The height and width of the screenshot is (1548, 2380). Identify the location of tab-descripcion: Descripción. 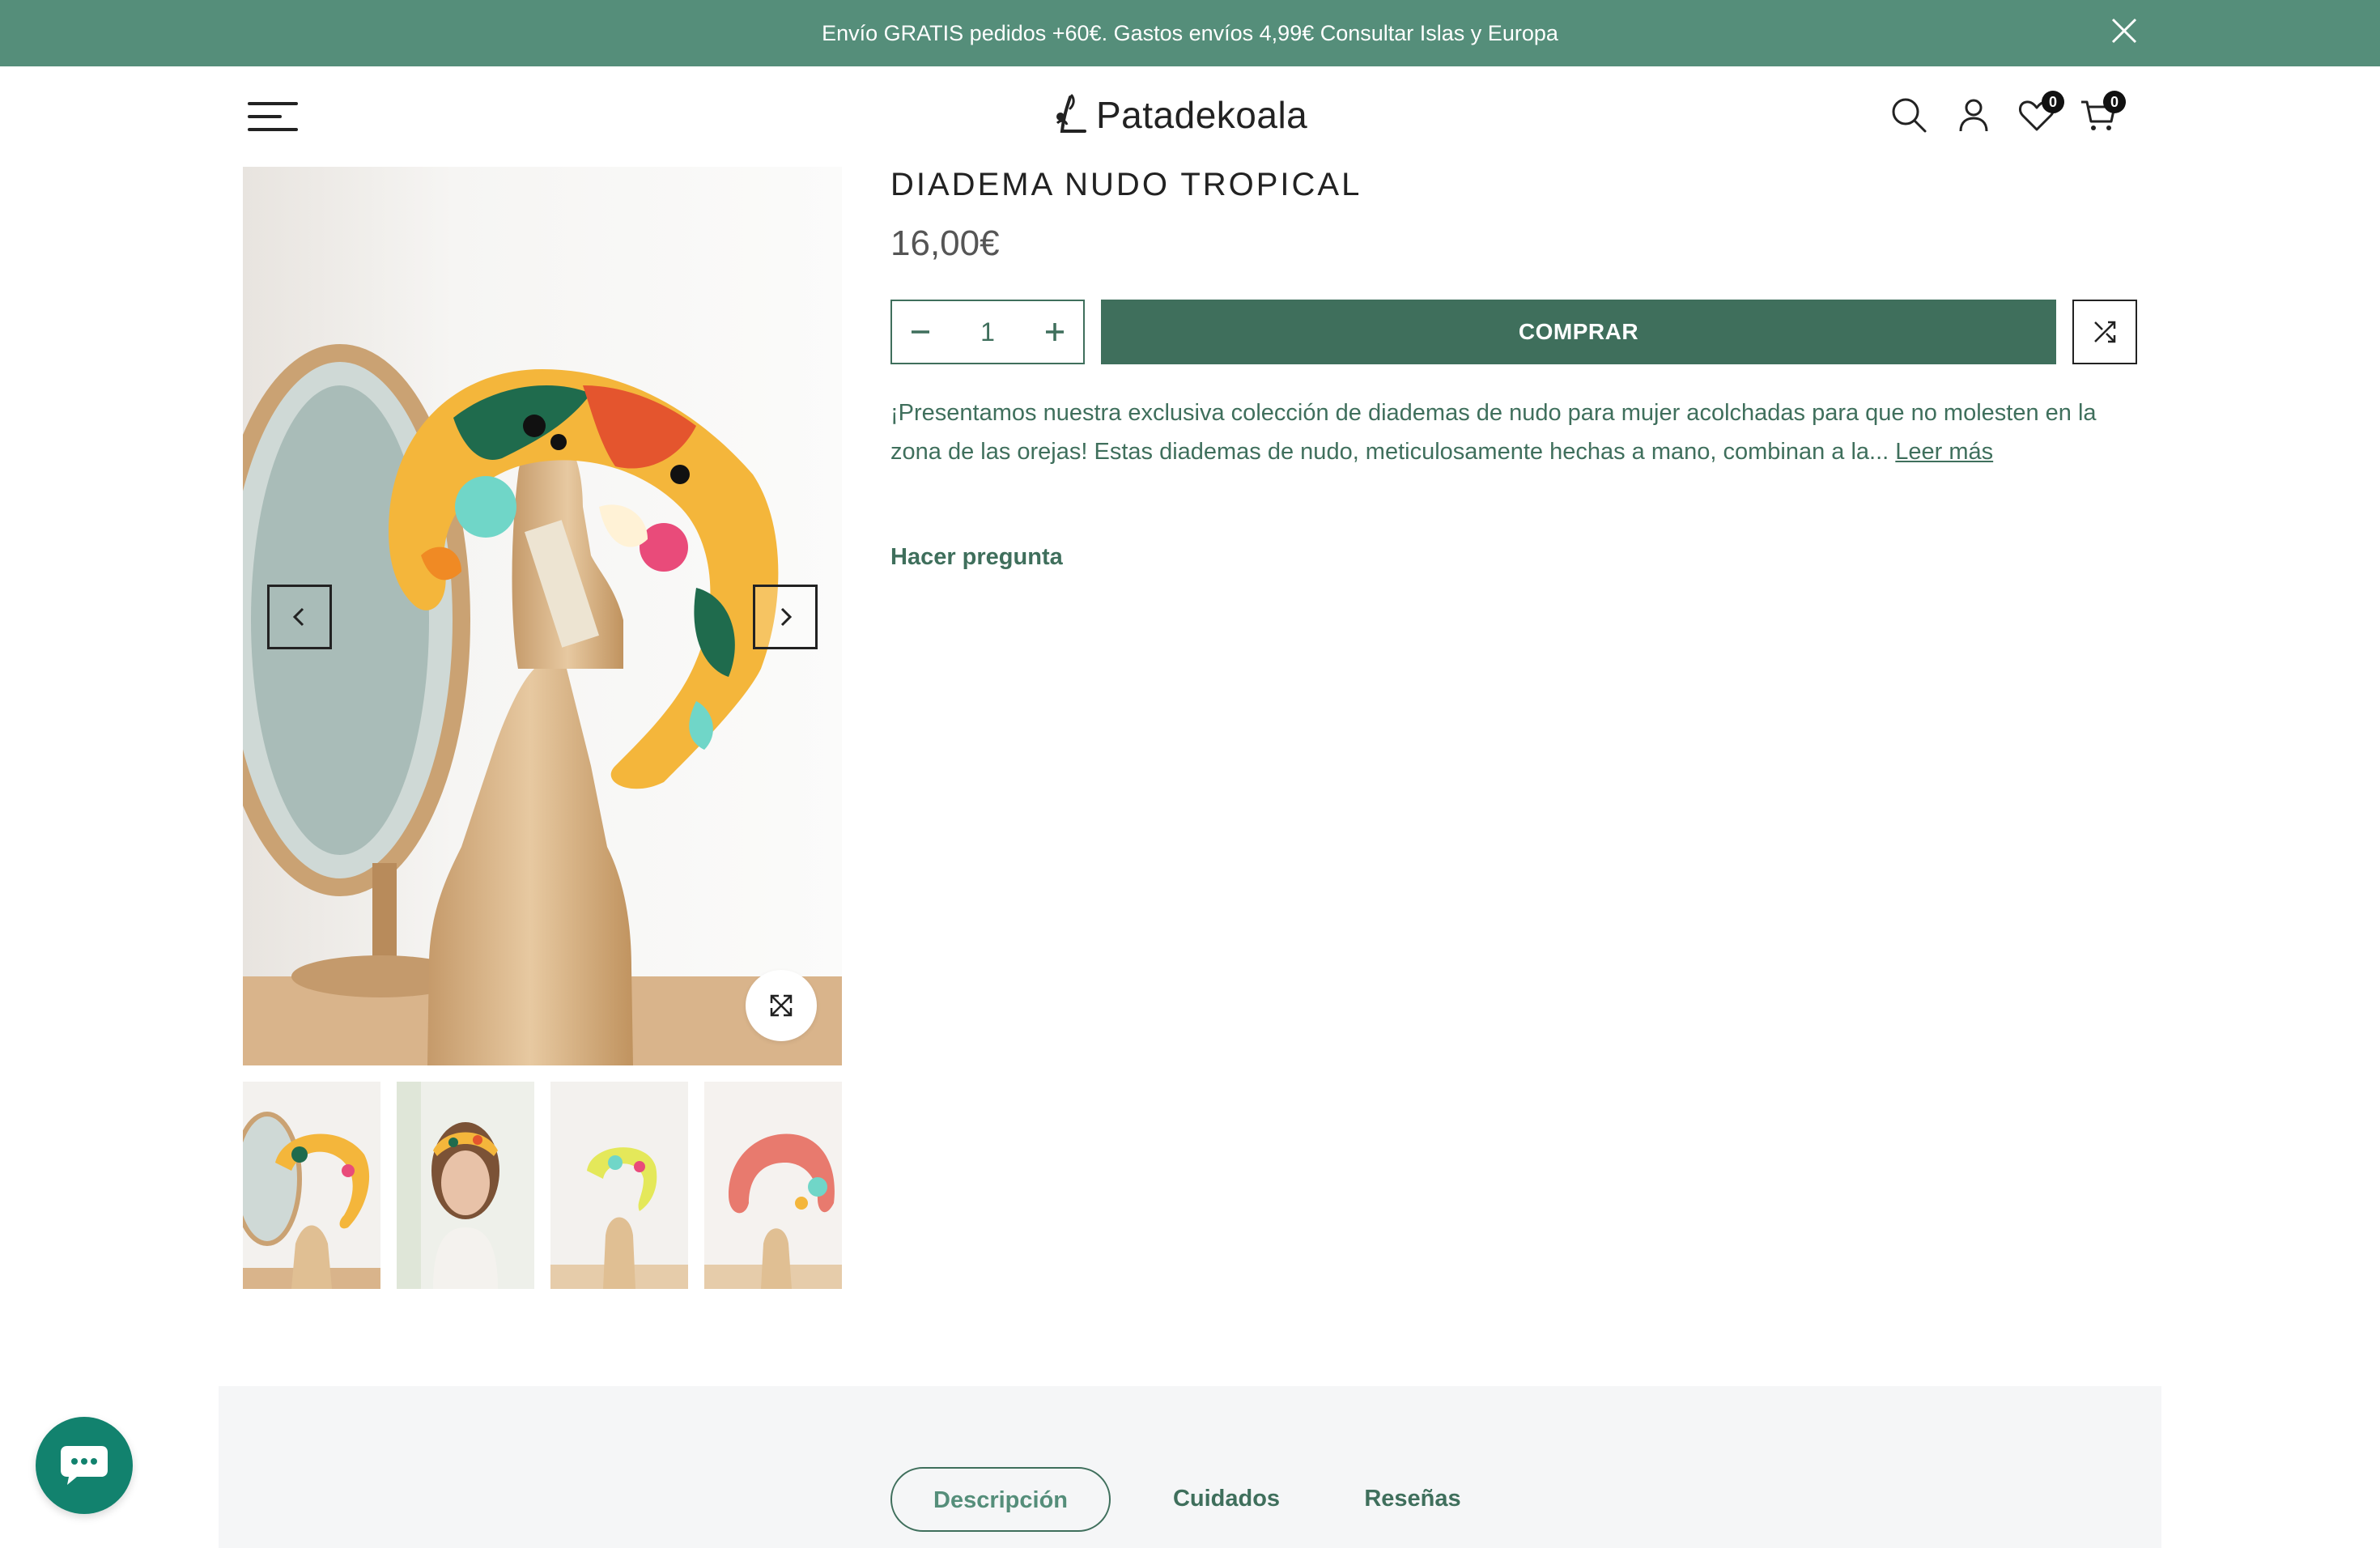
(1001, 1499).